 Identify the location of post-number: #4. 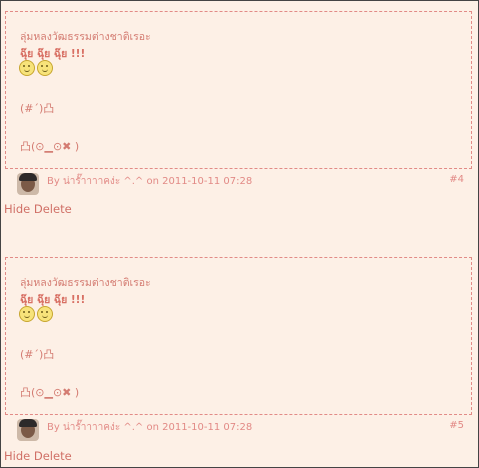
(456, 179).